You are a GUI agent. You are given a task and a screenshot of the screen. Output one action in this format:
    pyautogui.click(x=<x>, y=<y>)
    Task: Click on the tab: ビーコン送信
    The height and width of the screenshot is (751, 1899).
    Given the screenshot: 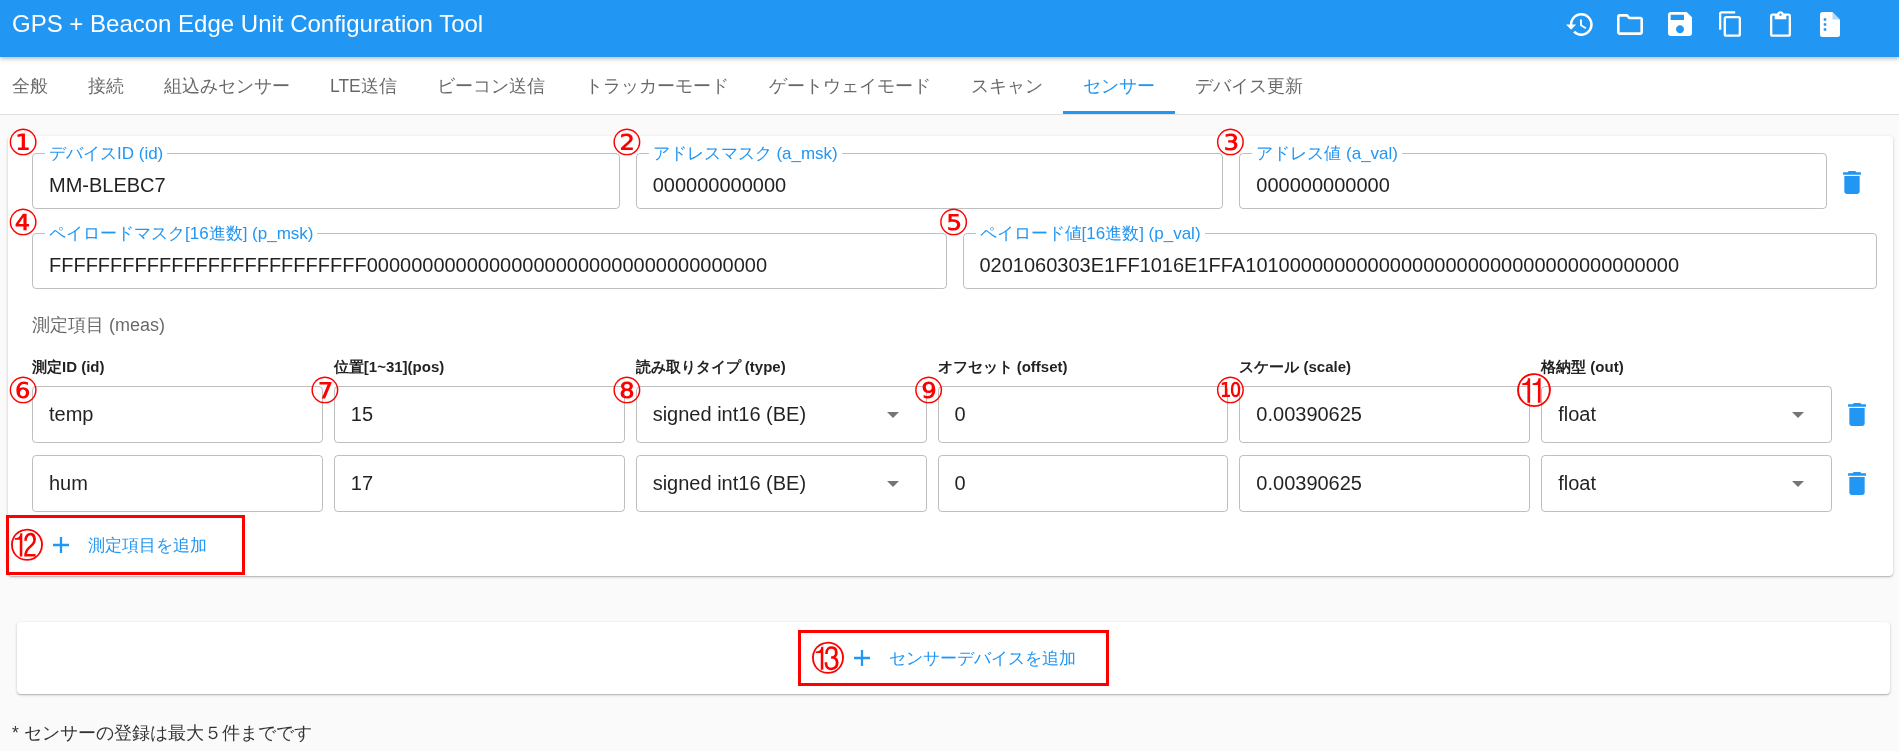 What is the action you would take?
    pyautogui.click(x=490, y=85)
    